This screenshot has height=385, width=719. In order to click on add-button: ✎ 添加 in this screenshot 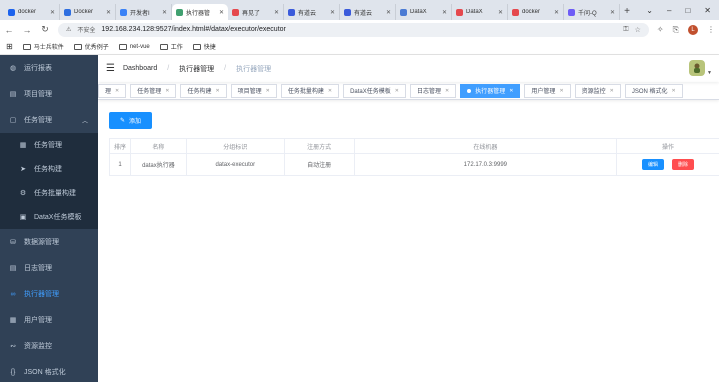, I will do `click(130, 120)`.